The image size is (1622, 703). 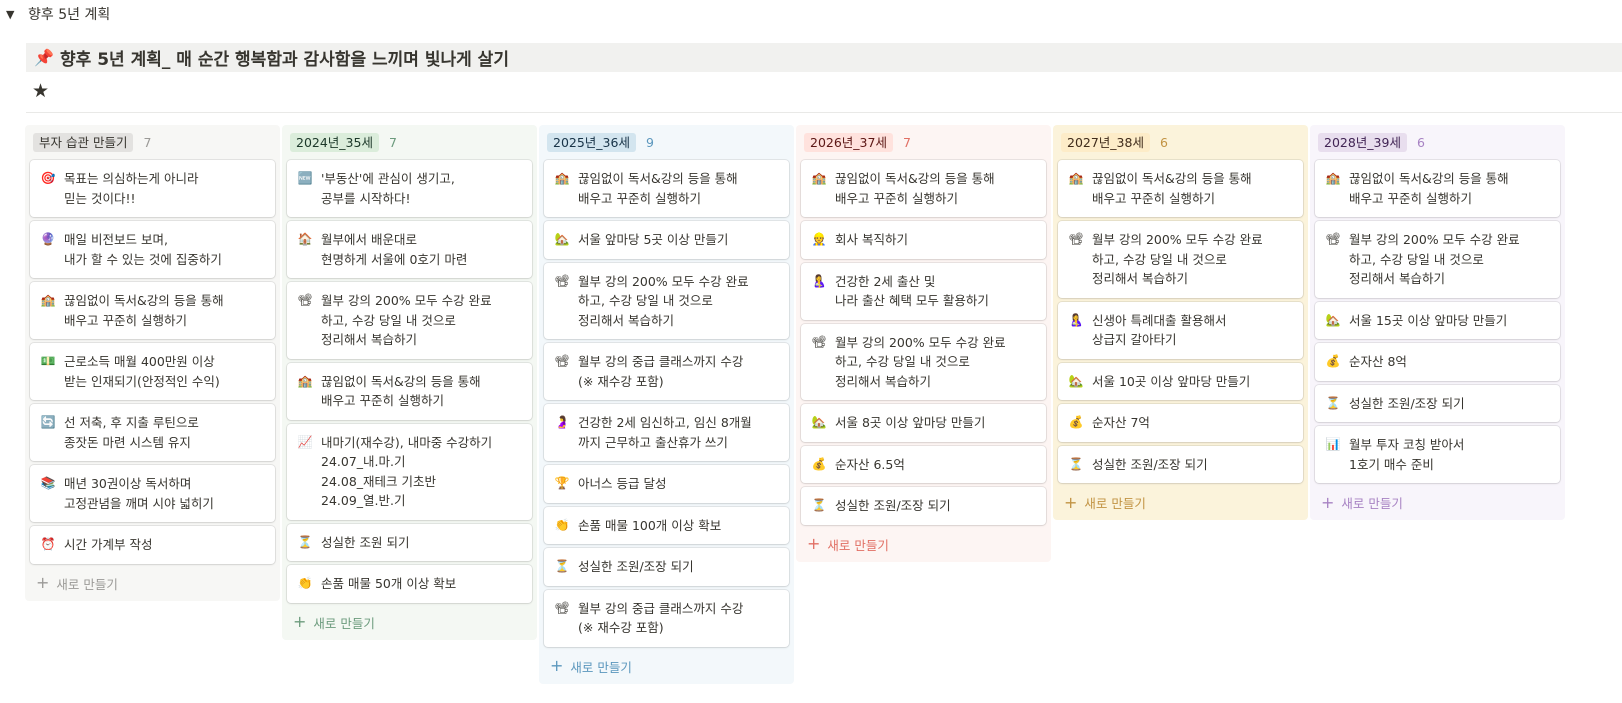 I want to click on column-header: 2028년_39세 6, so click(x=1437, y=142).